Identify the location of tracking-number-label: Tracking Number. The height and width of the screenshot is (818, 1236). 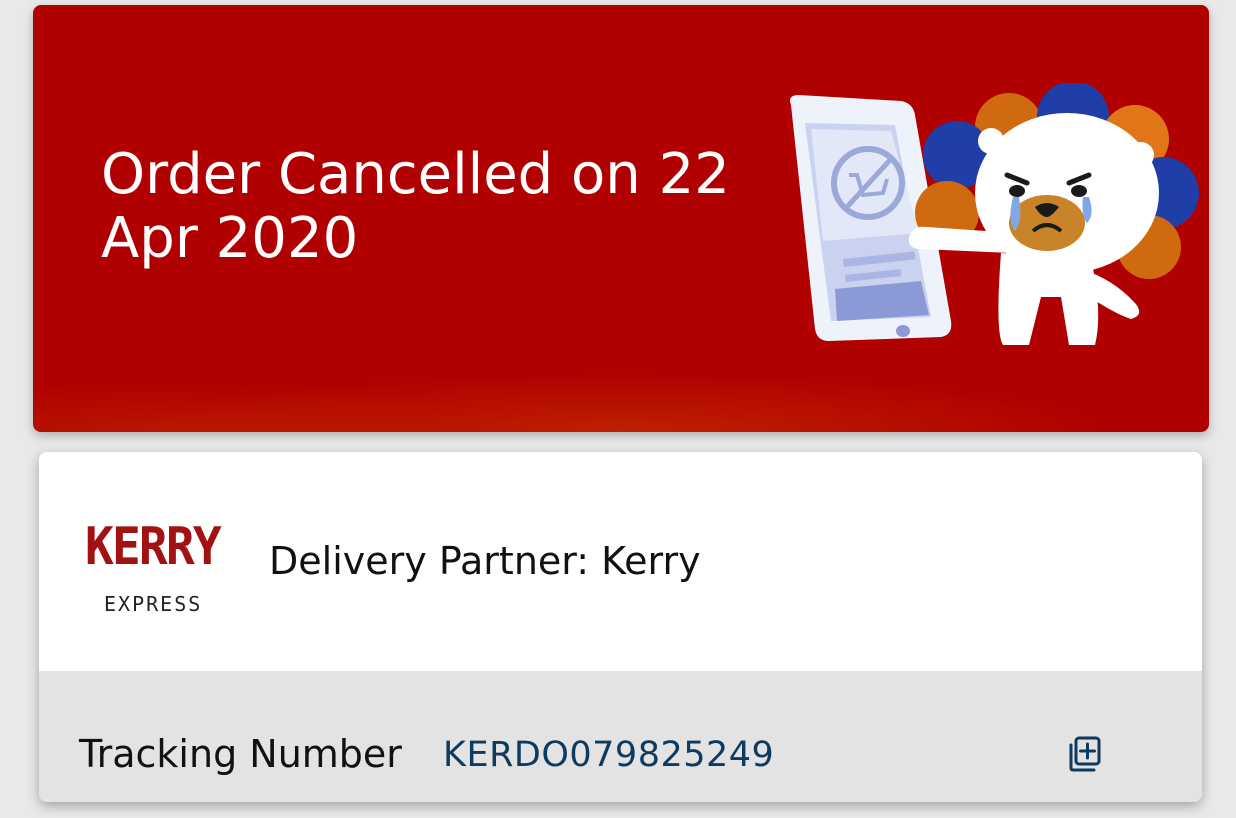
(240, 754).